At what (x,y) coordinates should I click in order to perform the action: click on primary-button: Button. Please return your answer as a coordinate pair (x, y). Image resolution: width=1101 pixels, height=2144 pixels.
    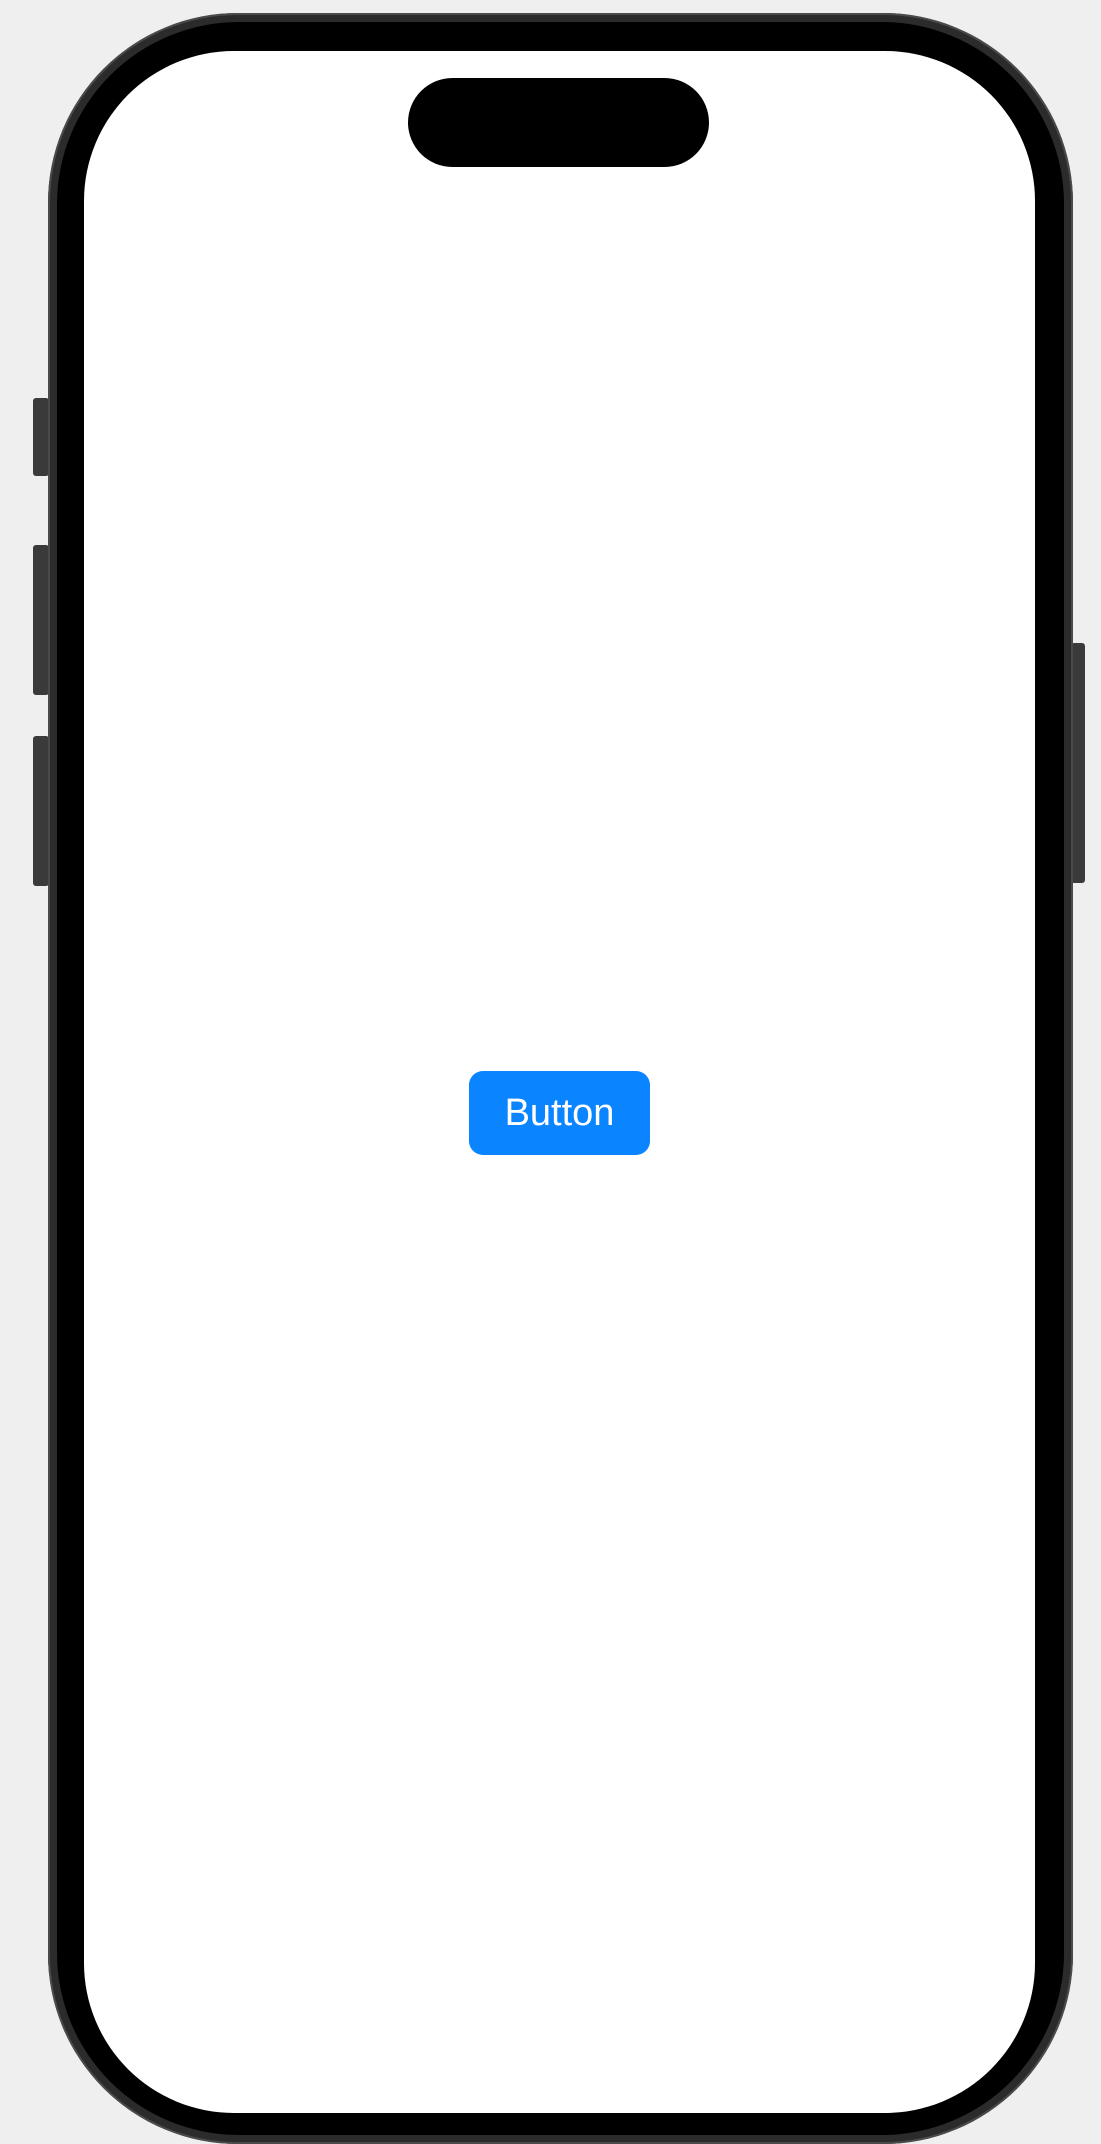
    Looking at the image, I should click on (559, 1113).